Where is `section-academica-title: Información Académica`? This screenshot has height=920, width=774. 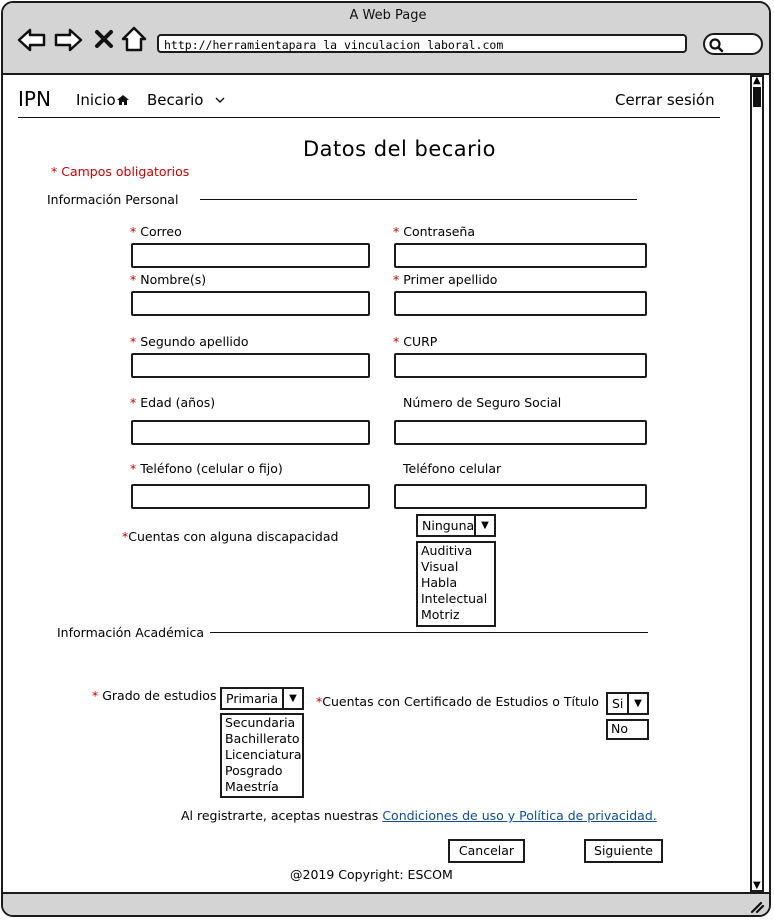 section-academica-title: Información Académica is located at coordinates (130, 632).